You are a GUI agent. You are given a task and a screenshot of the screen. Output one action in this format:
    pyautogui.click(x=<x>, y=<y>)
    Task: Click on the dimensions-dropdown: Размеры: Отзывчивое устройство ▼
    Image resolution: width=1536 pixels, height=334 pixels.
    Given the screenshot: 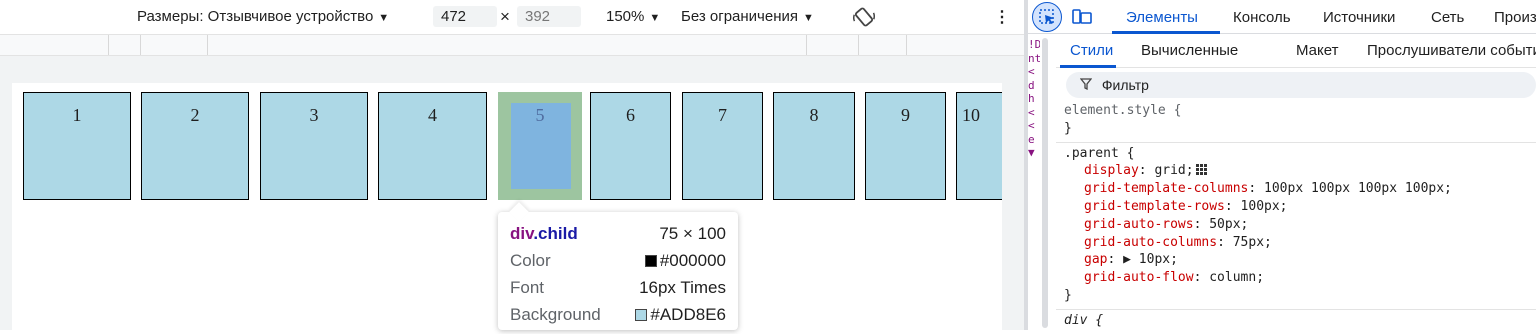 What is the action you would take?
    pyautogui.click(x=263, y=16)
    